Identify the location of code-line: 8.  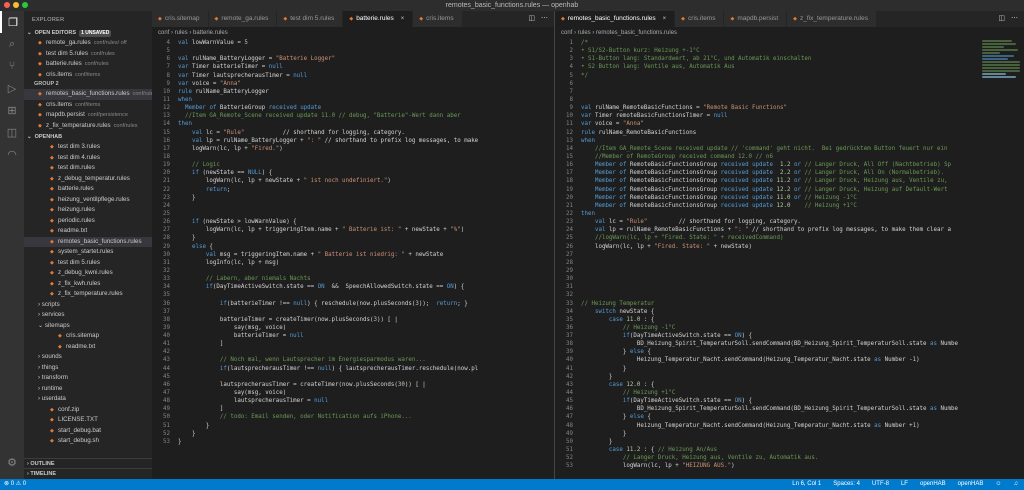
(789, 100).